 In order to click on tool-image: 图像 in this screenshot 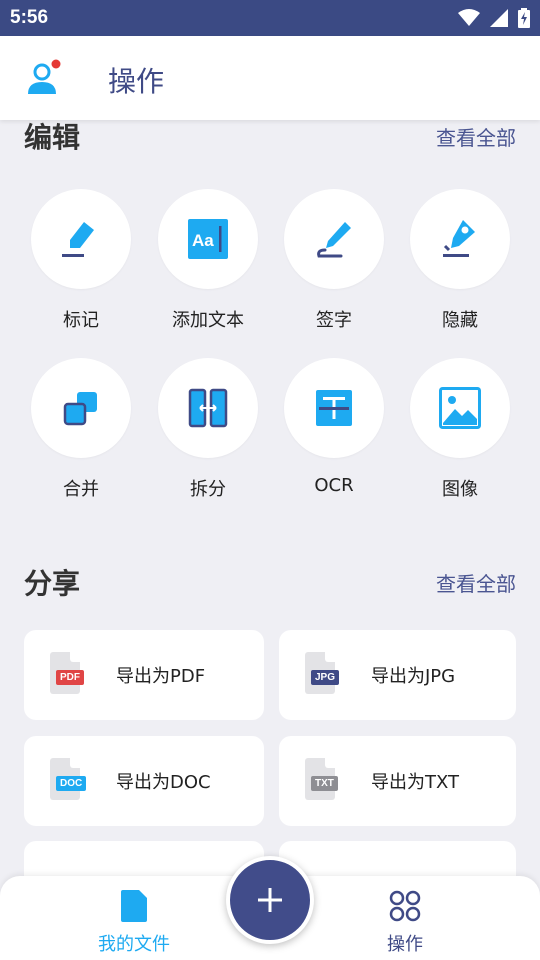, I will do `click(460, 429)`.